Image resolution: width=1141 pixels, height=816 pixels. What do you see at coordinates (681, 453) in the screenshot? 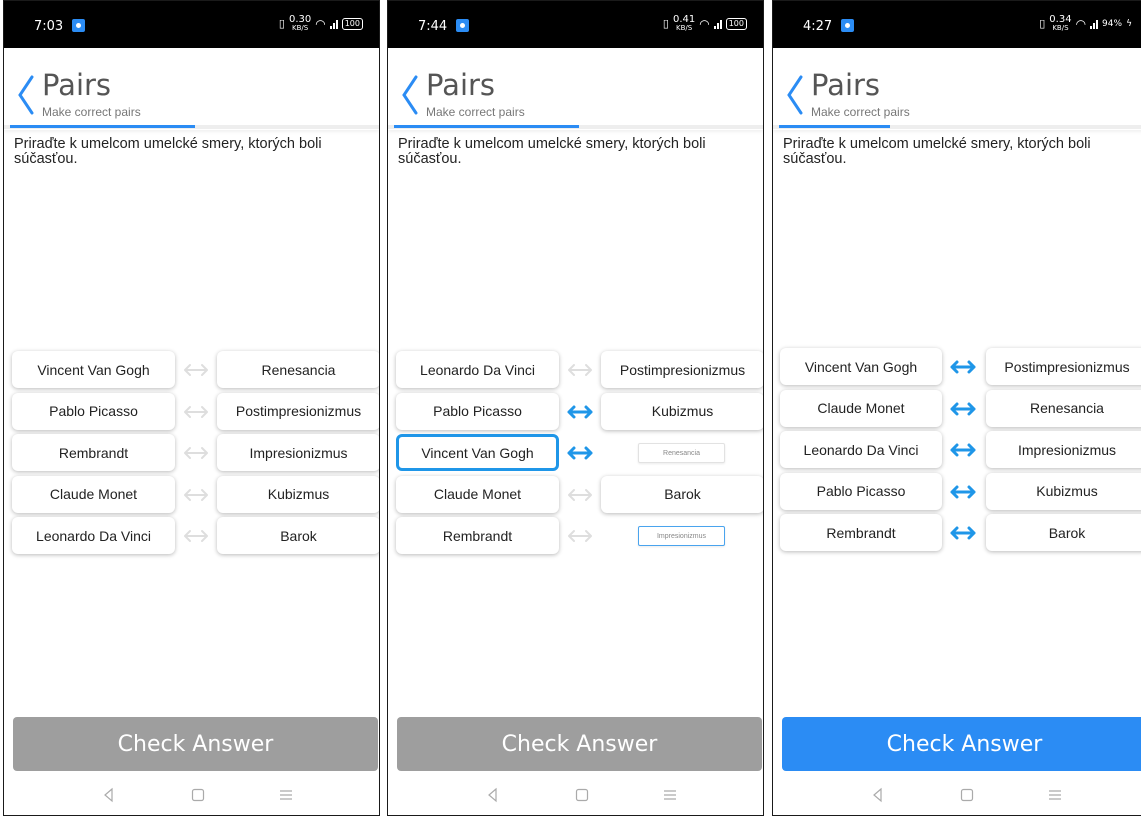
I see `dragging-style-chip: Renesancia` at bounding box center [681, 453].